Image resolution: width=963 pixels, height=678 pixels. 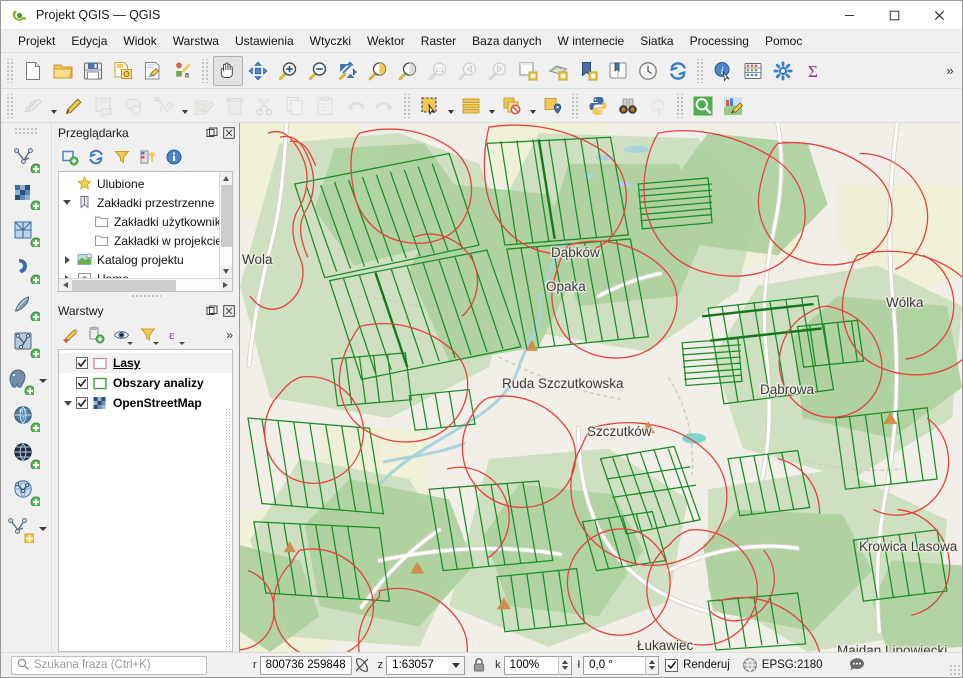 What do you see at coordinates (43, 529) in the screenshot?
I see `new-virtual-layer-caret` at bounding box center [43, 529].